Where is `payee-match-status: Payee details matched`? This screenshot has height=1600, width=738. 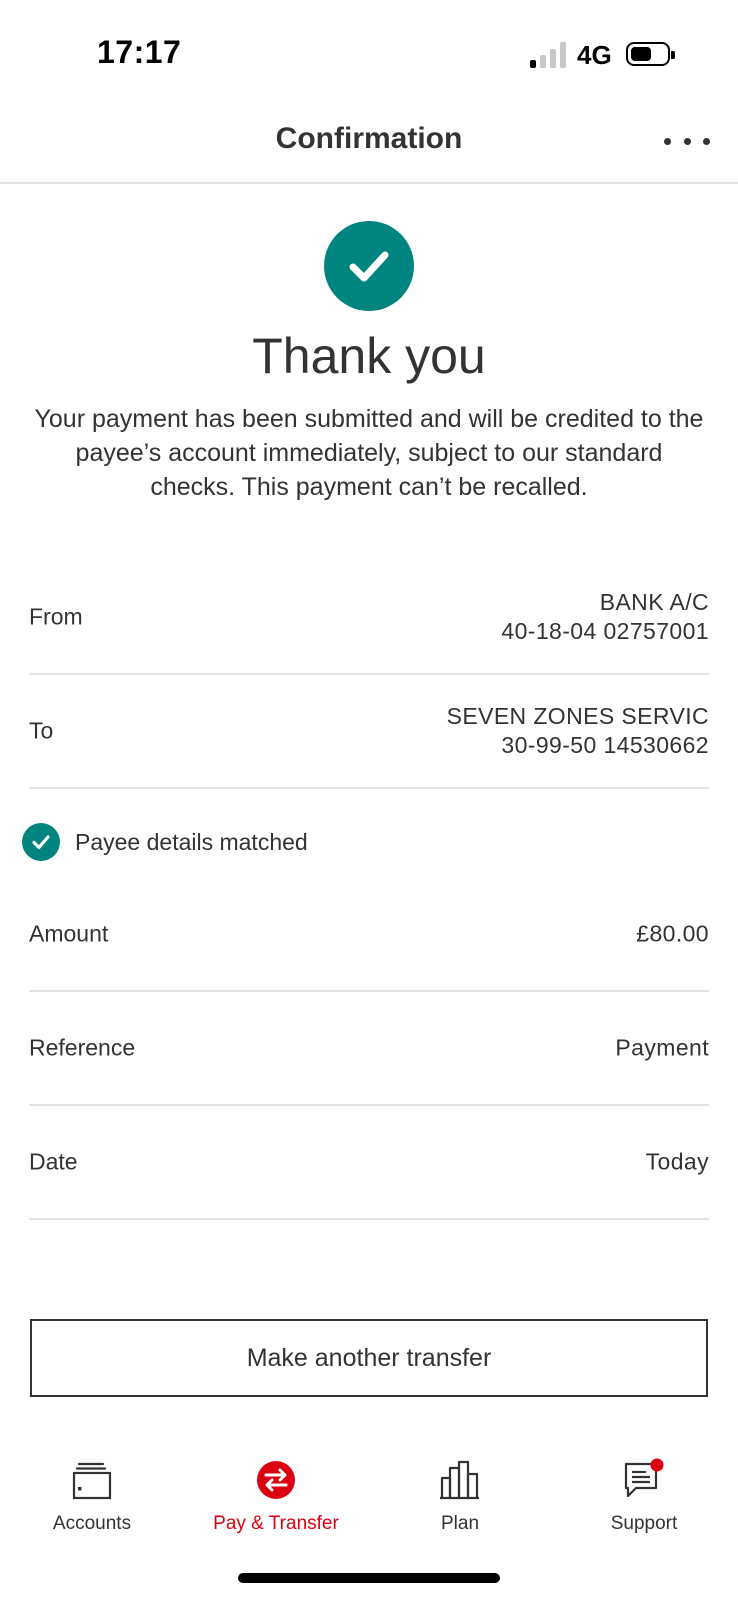 payee-match-status: Payee details matched is located at coordinates (165, 842).